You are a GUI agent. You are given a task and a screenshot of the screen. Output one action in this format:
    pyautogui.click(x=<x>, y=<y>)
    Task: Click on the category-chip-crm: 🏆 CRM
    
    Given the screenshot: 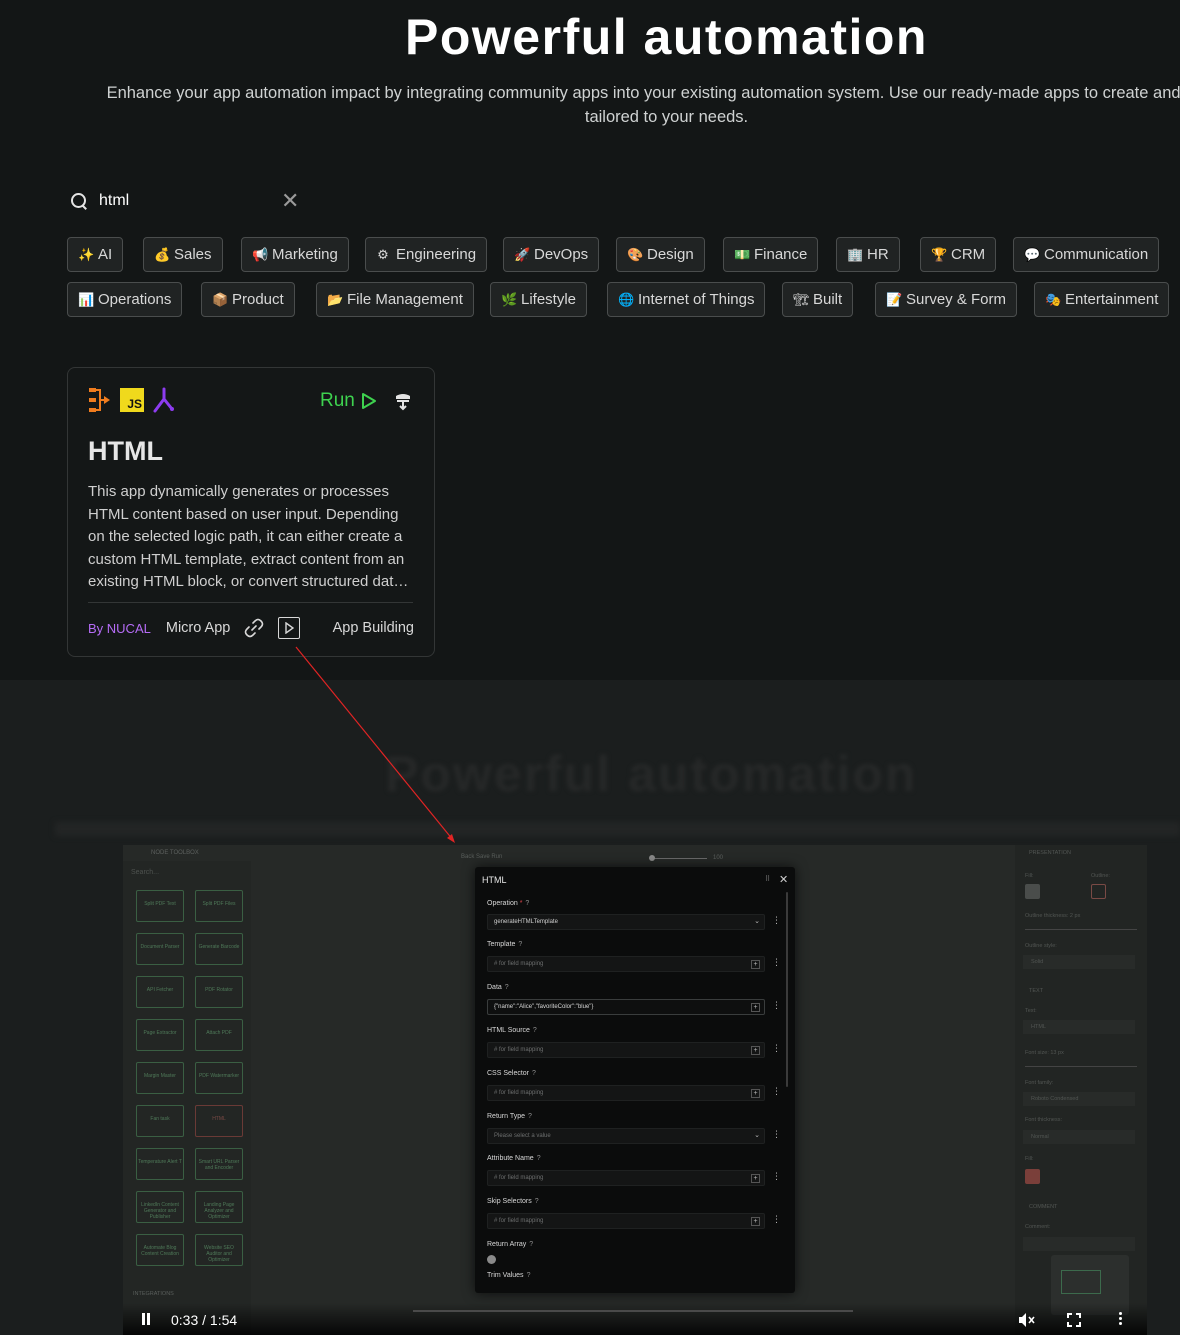 What is the action you would take?
    pyautogui.click(x=958, y=254)
    